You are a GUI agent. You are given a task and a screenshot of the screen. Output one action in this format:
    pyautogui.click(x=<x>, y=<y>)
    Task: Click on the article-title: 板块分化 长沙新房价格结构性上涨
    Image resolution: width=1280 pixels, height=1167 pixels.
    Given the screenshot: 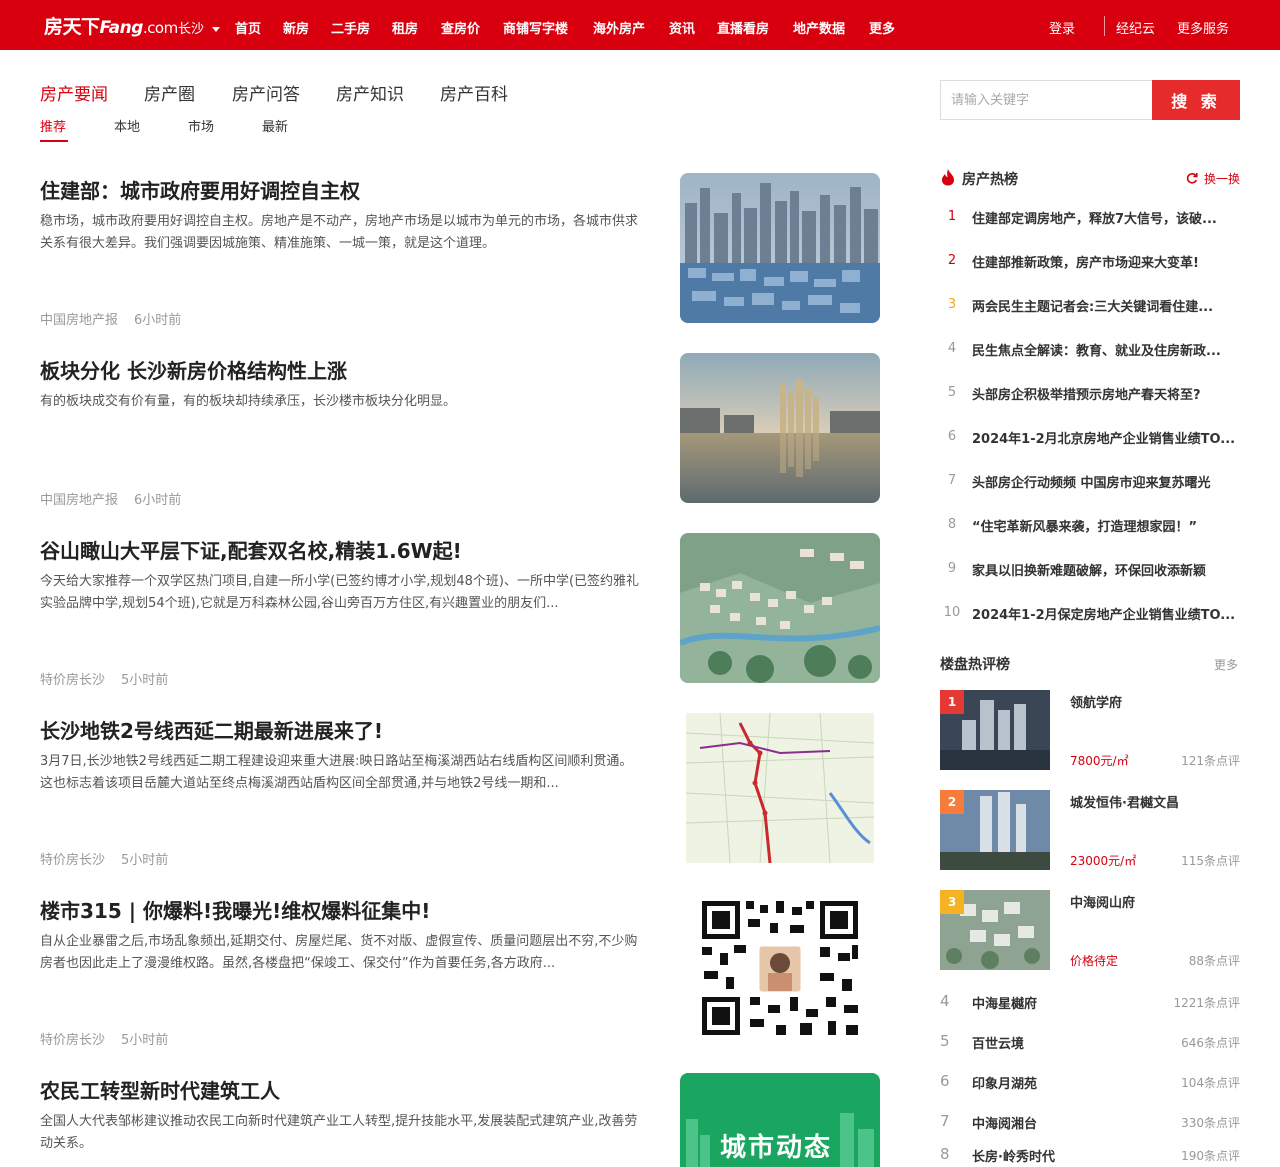 What is the action you would take?
    pyautogui.click(x=350, y=369)
    